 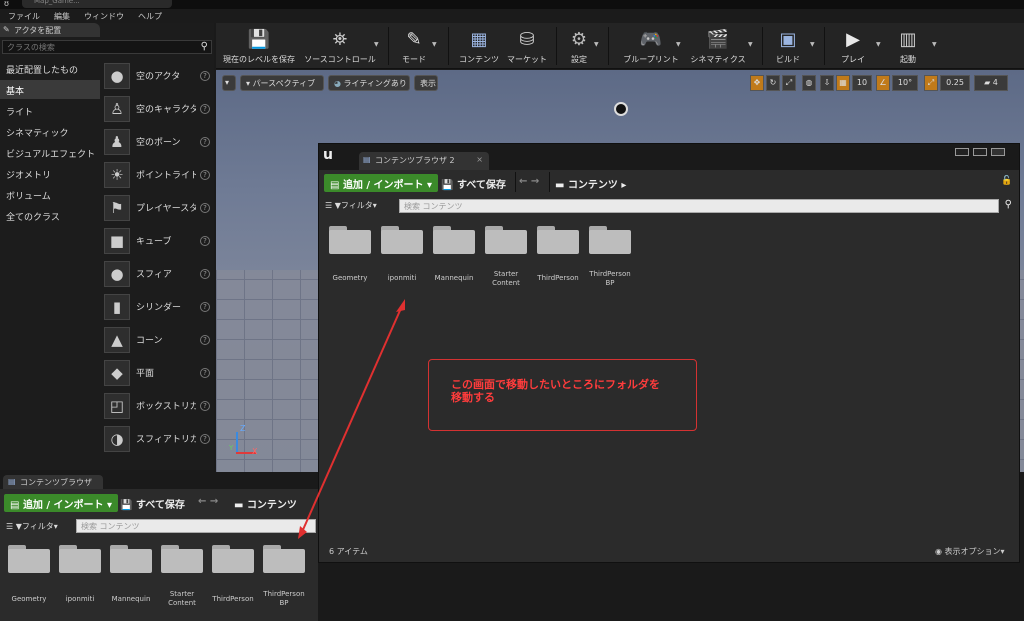 I want to click on annotation-arrow, so click(x=351, y=419).